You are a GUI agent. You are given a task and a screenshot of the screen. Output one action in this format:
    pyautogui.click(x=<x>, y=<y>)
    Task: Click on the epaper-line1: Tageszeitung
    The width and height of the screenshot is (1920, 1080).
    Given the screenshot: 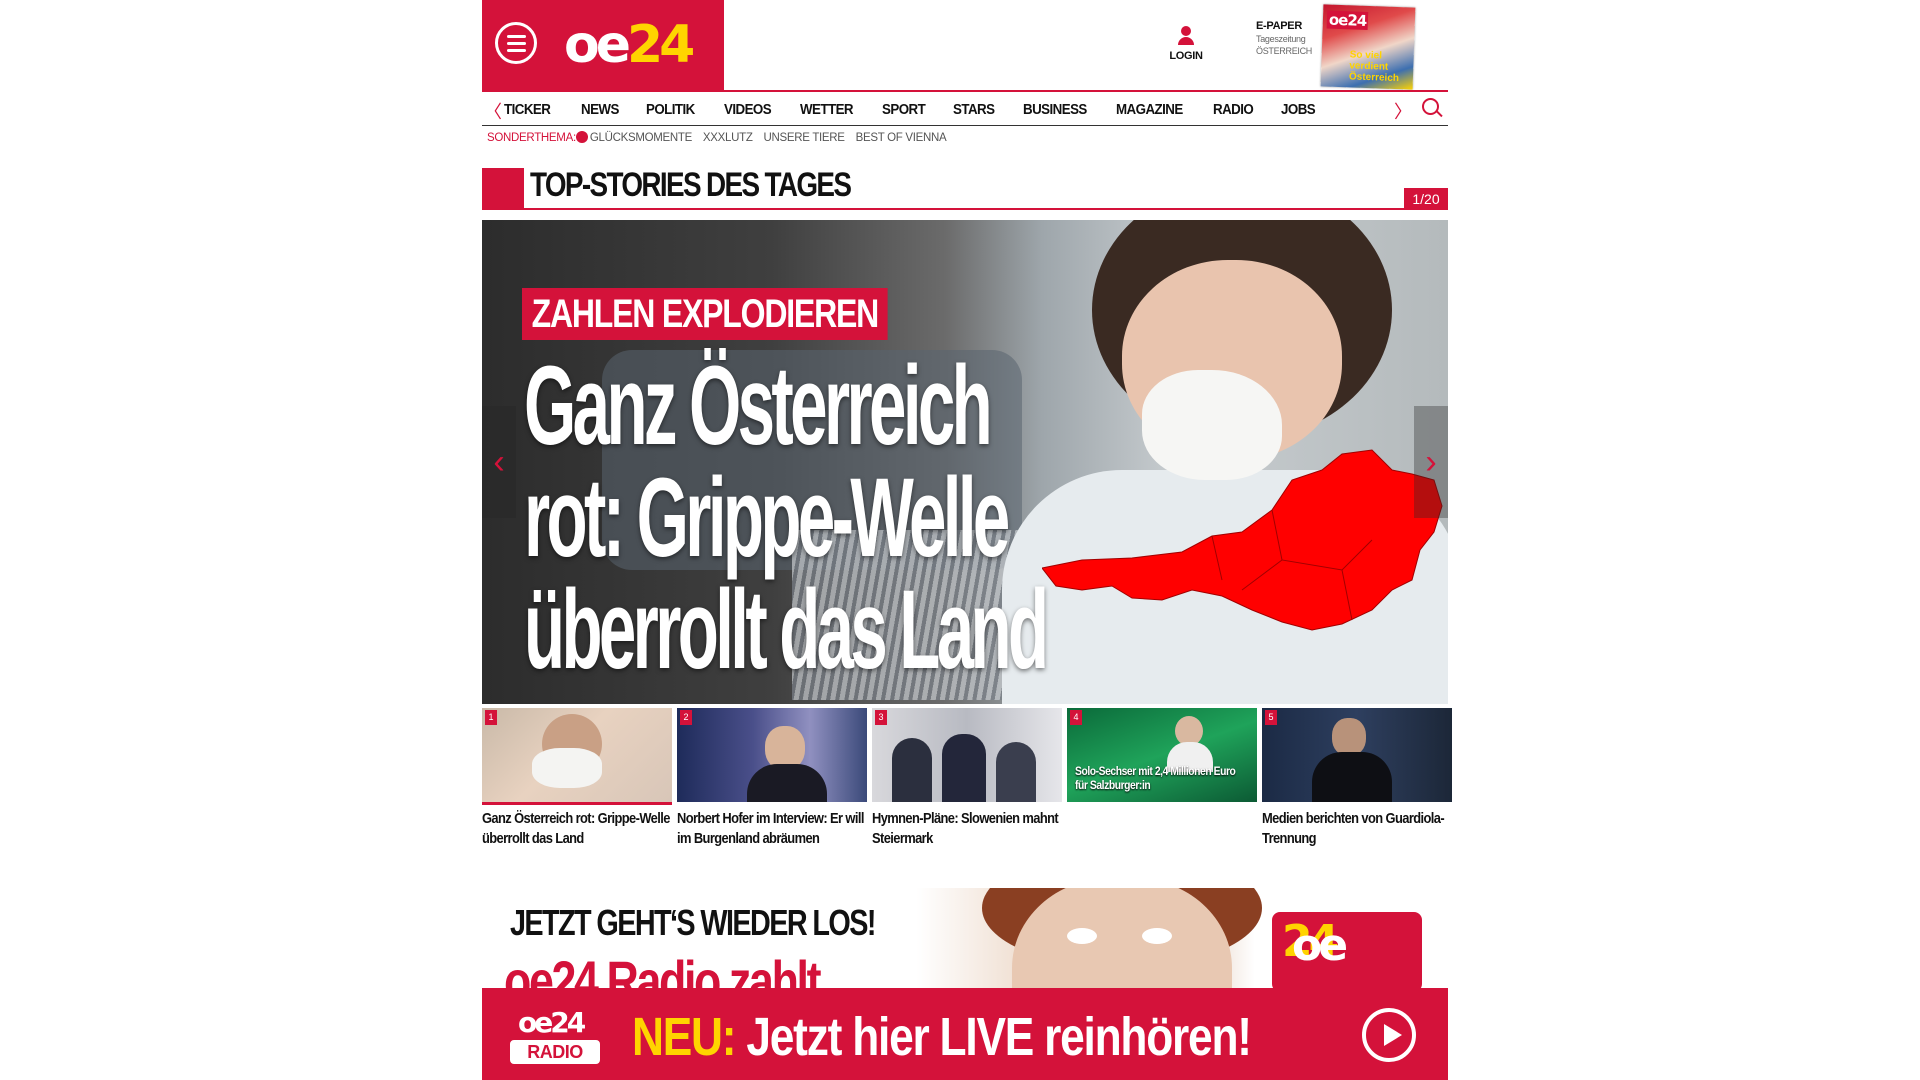 What is the action you would take?
    pyautogui.click(x=1281, y=39)
    